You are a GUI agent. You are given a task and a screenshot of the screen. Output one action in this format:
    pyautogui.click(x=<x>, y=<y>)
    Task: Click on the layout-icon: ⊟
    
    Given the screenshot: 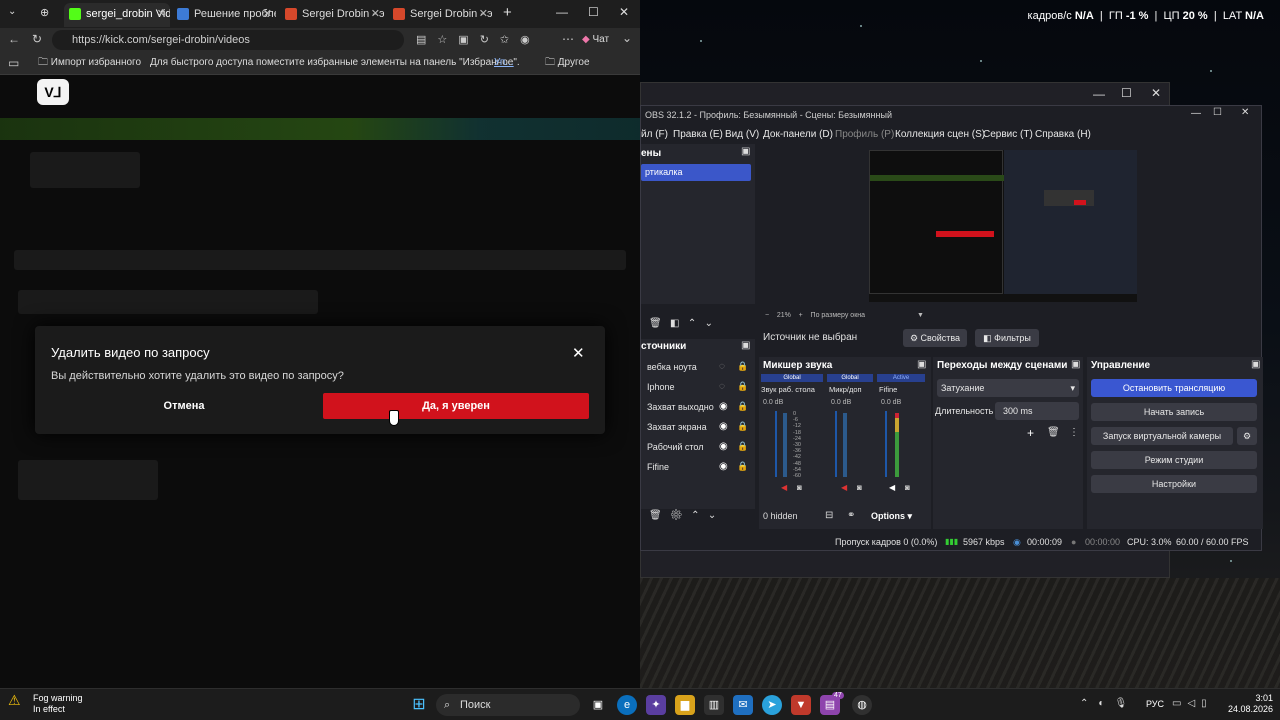 What is the action you would take?
    pyautogui.click(x=829, y=515)
    